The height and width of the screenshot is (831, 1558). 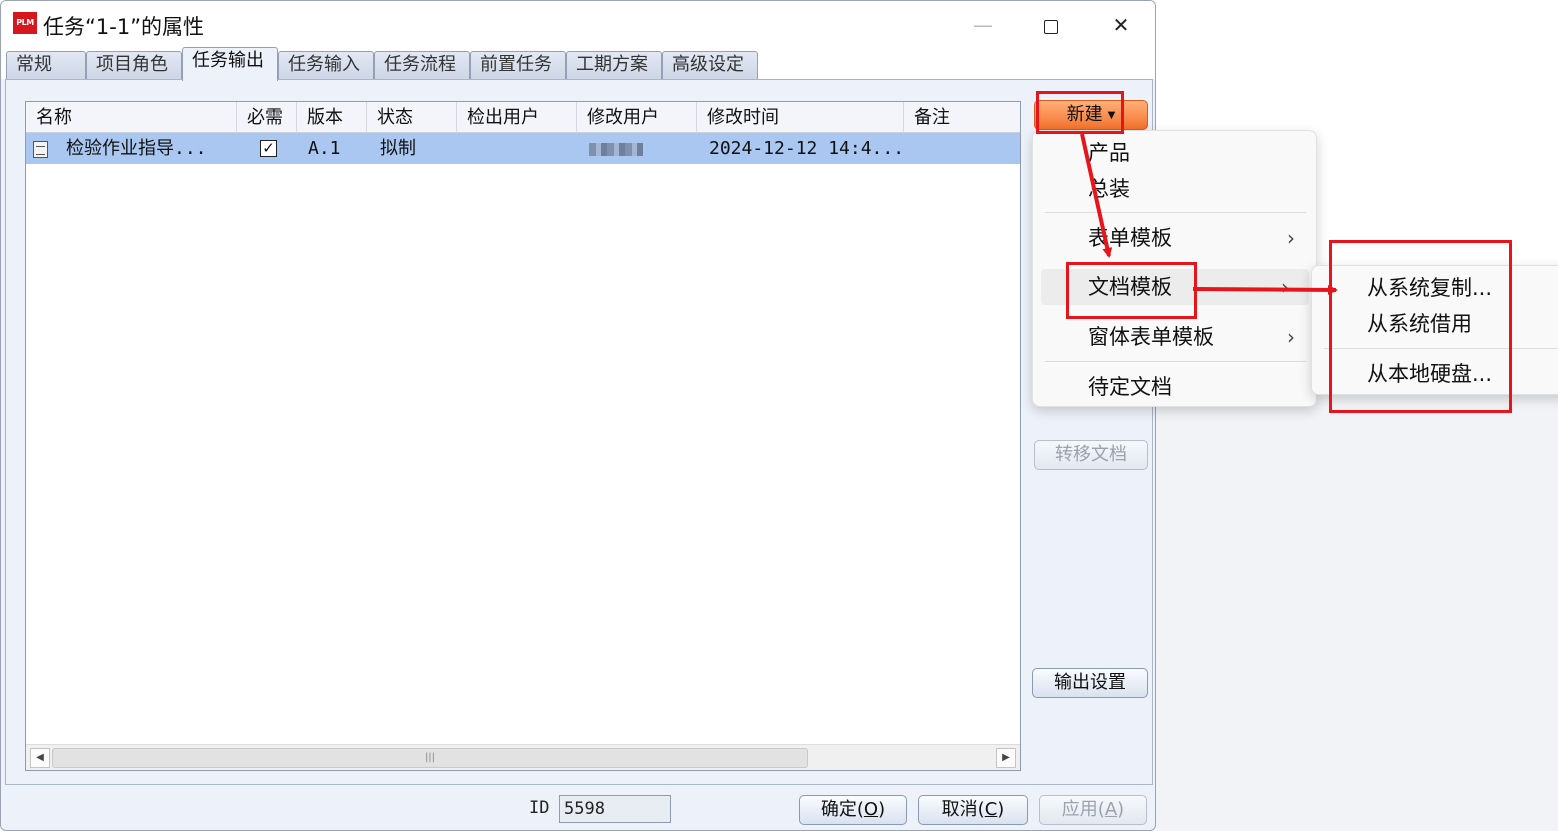 I want to click on menu-item-window-form-template: 窗体表单模板 ›, so click(x=1174, y=337).